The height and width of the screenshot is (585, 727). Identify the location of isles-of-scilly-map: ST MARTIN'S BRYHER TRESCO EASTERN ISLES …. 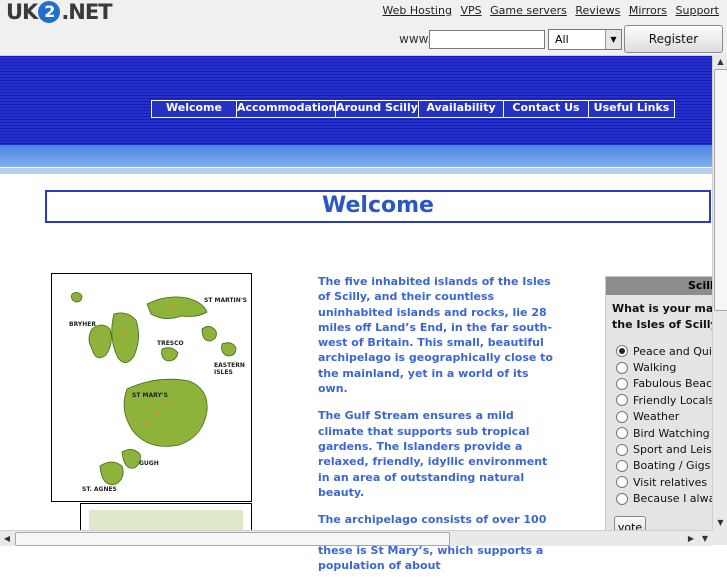
(151, 387).